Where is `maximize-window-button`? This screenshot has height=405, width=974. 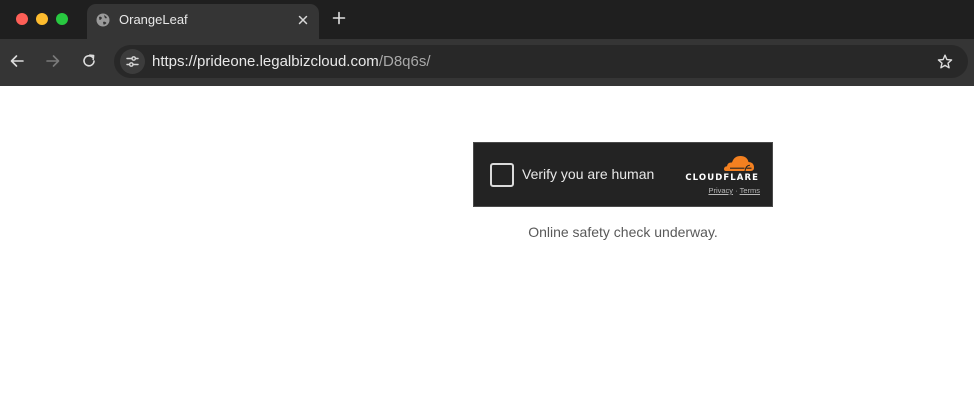
maximize-window-button is located at coordinates (62, 19).